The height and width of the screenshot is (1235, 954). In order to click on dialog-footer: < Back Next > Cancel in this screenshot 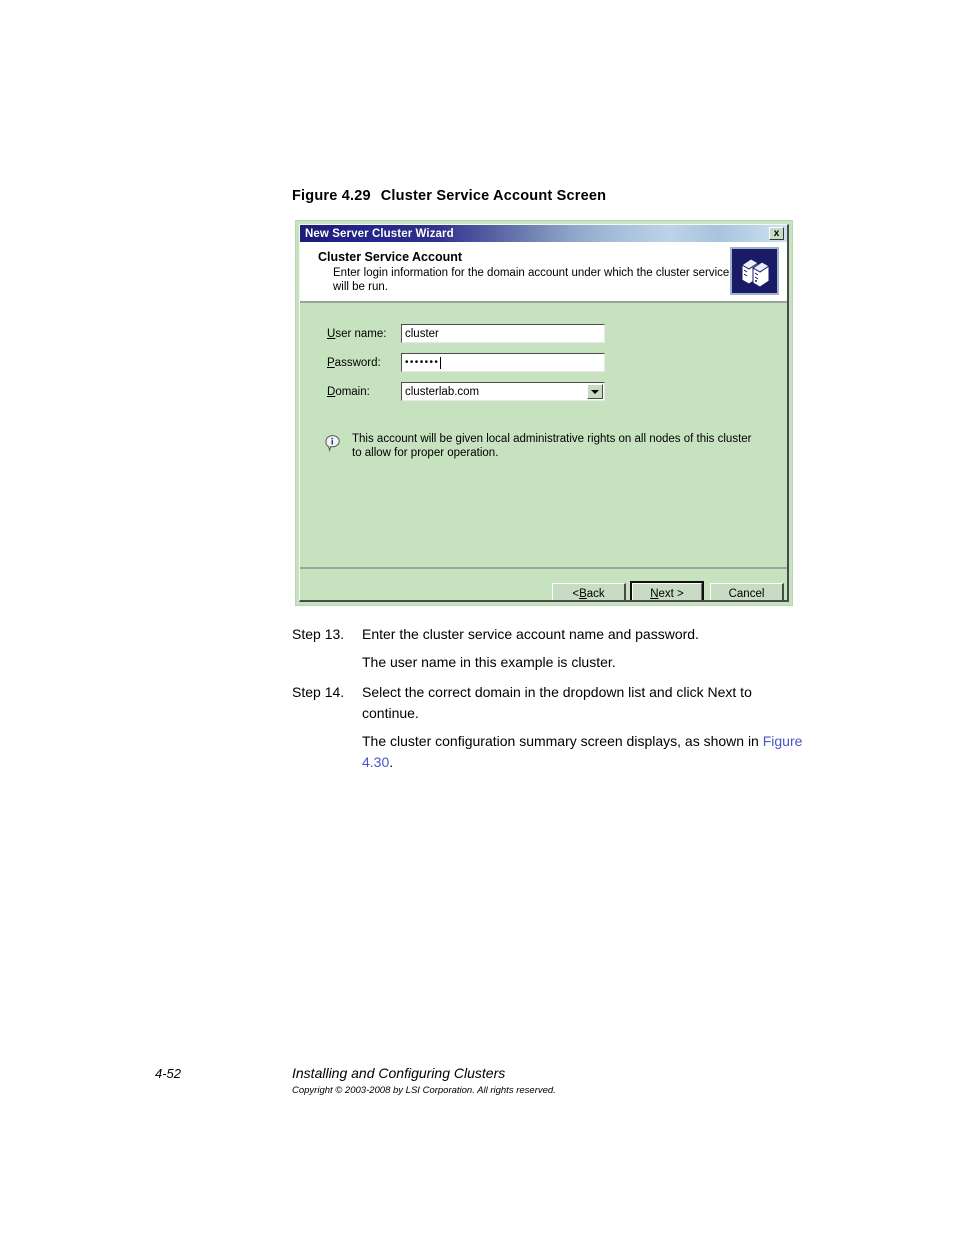, I will do `click(543, 583)`.